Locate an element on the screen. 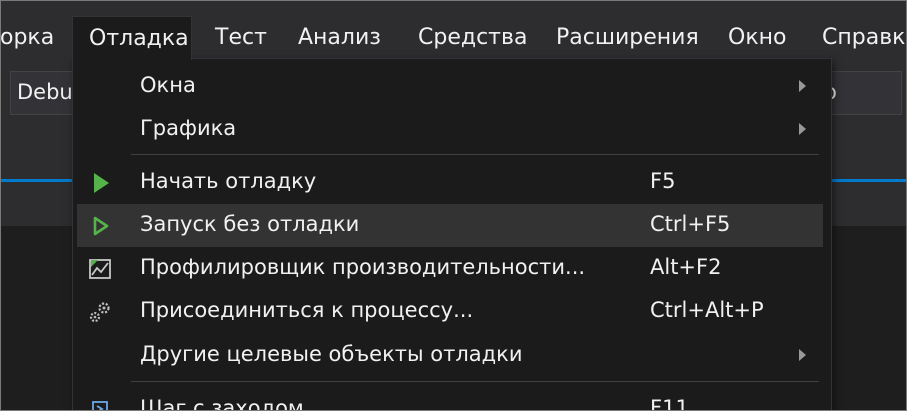 The height and width of the screenshot is (411, 907). menu-extensions: Расширения is located at coordinates (627, 38).